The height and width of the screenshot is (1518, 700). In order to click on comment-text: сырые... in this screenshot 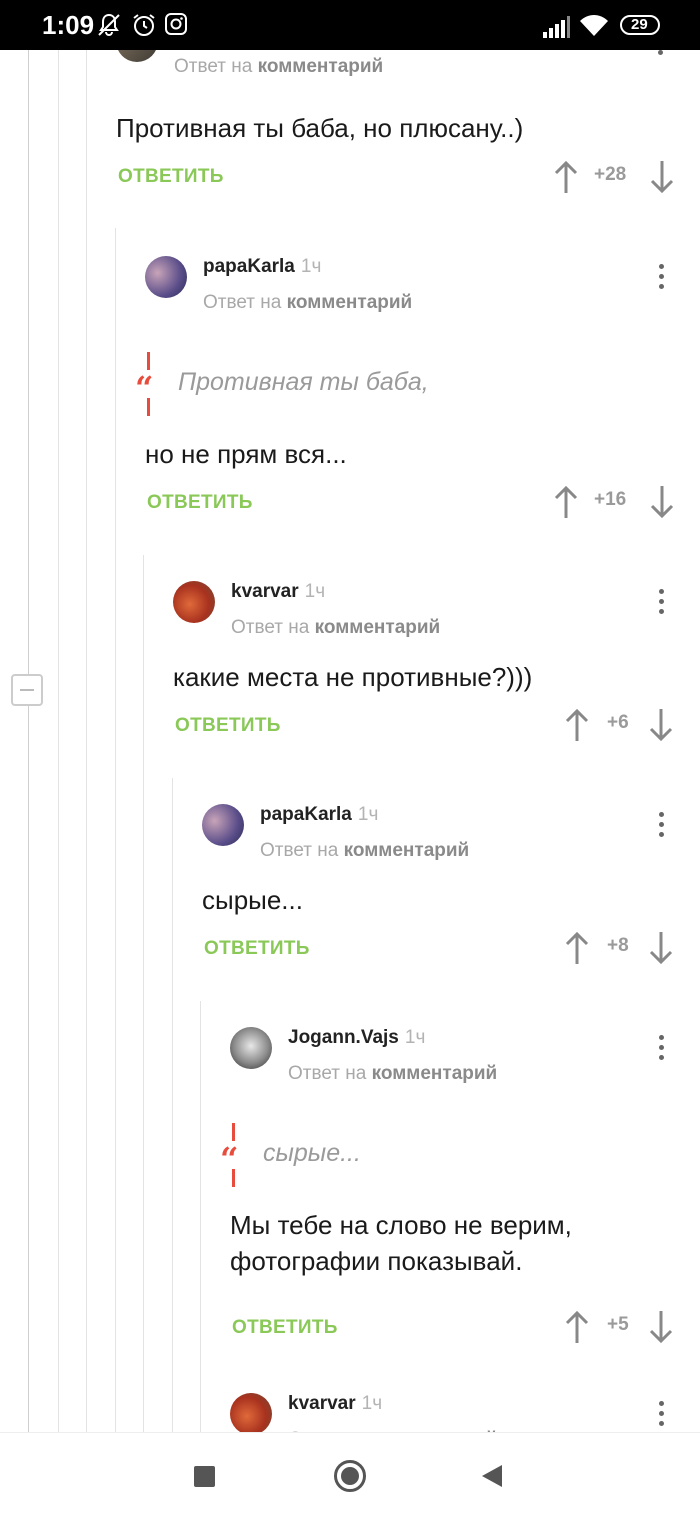, I will do `click(252, 900)`.